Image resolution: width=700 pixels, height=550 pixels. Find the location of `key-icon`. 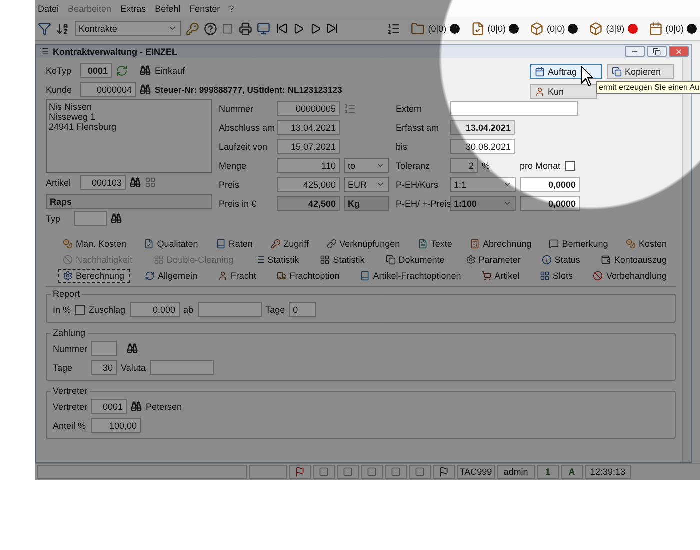

key-icon is located at coordinates (192, 29).